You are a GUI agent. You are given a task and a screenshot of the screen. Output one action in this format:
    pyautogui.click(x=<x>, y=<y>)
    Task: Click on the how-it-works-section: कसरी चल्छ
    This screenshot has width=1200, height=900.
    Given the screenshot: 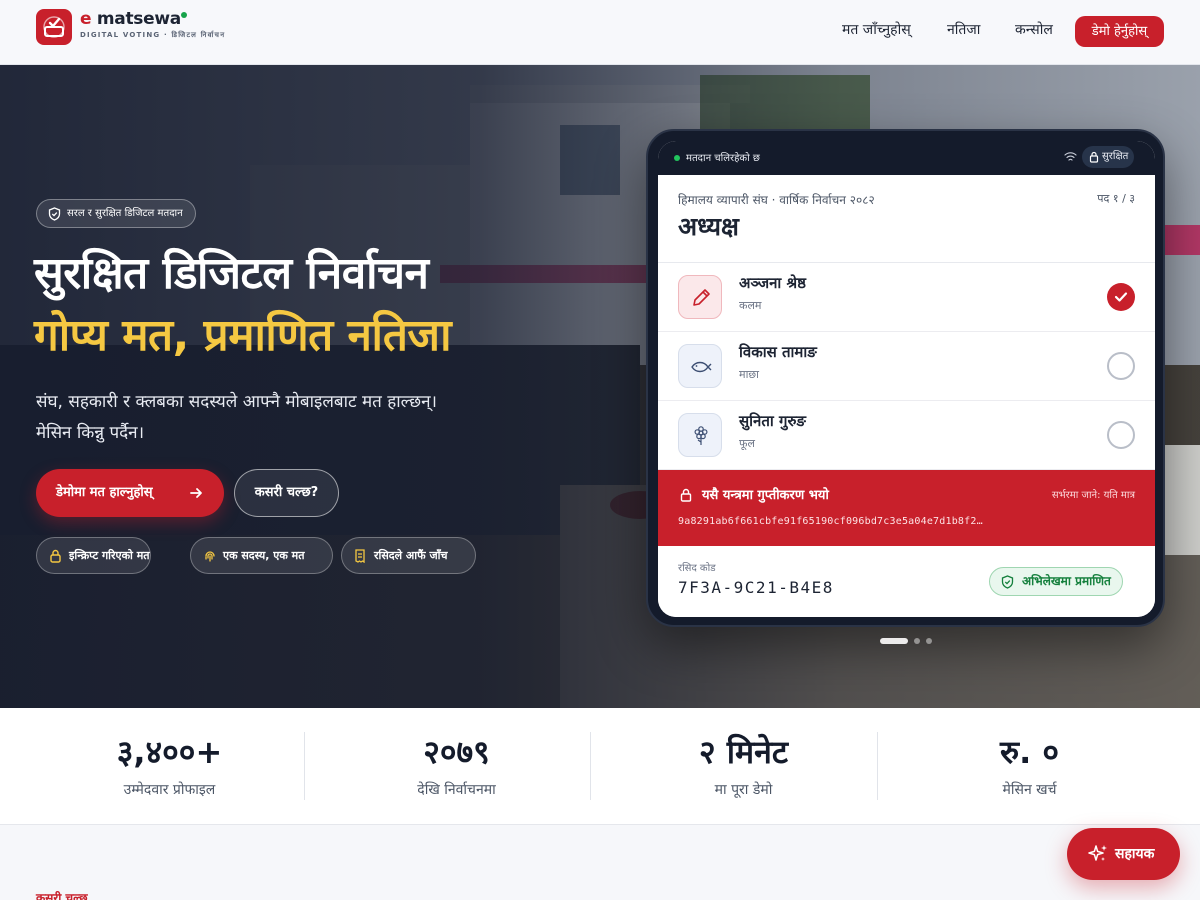 What is the action you would take?
    pyautogui.click(x=600, y=862)
    